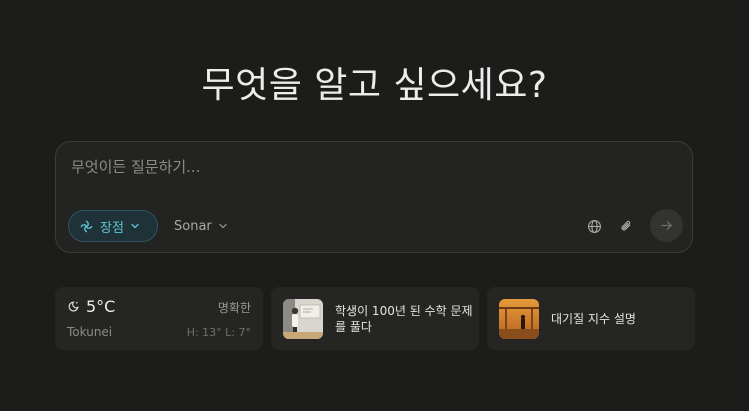  I want to click on weather-temperature-row: 5°C, so click(90, 306).